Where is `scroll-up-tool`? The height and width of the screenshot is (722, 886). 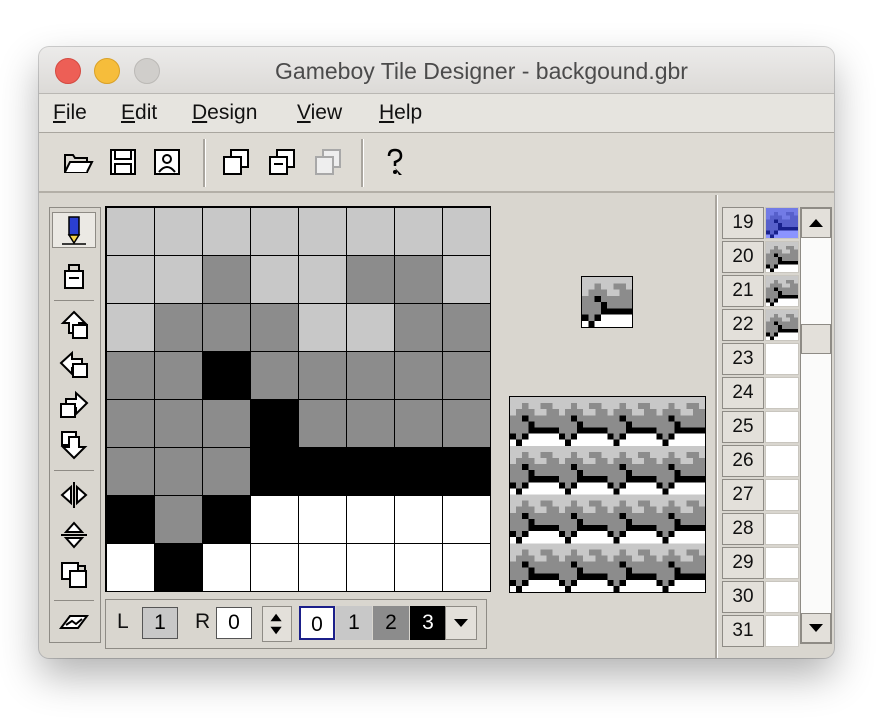
scroll-up-tool is located at coordinates (74, 325).